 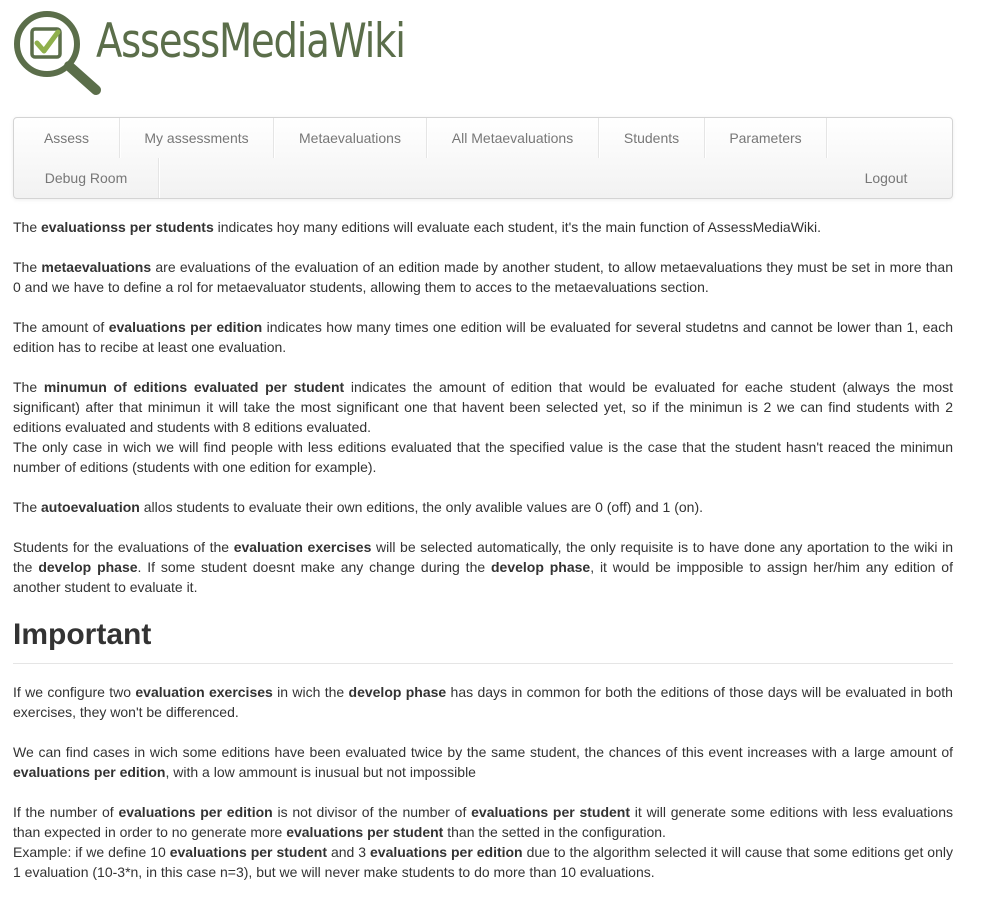 What do you see at coordinates (86, 178) in the screenshot?
I see `nav-debug-room: Debug Room` at bounding box center [86, 178].